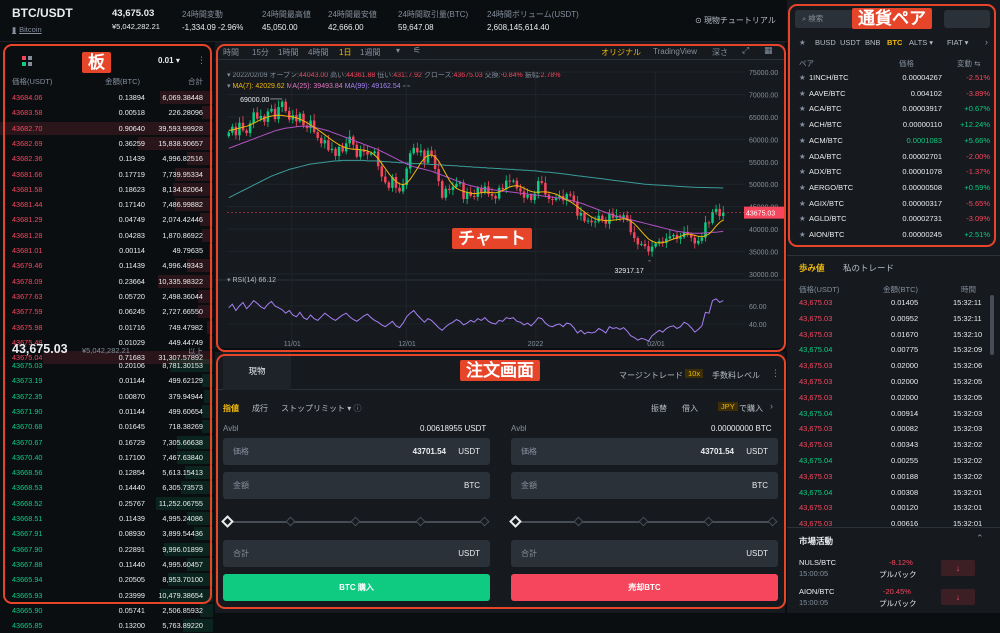 This screenshot has height=633, width=1000. Describe the element at coordinates (106, 595) in the screenshot. I see `bid-row: 43665.93 0.23999 10,479.38654` at that location.